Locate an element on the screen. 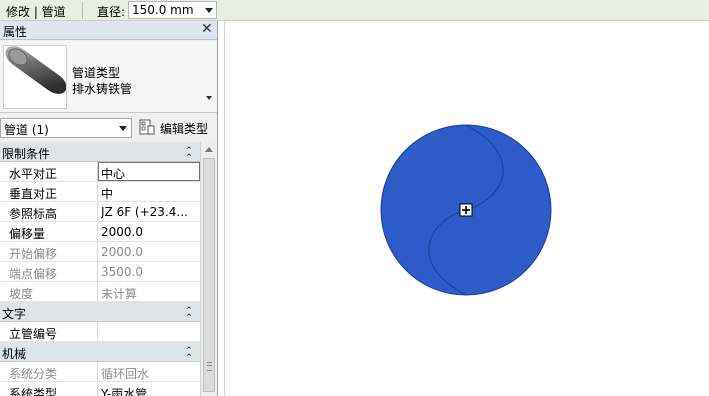 This screenshot has height=396, width=709. type-family-label: 管道类型 is located at coordinates (96, 73).